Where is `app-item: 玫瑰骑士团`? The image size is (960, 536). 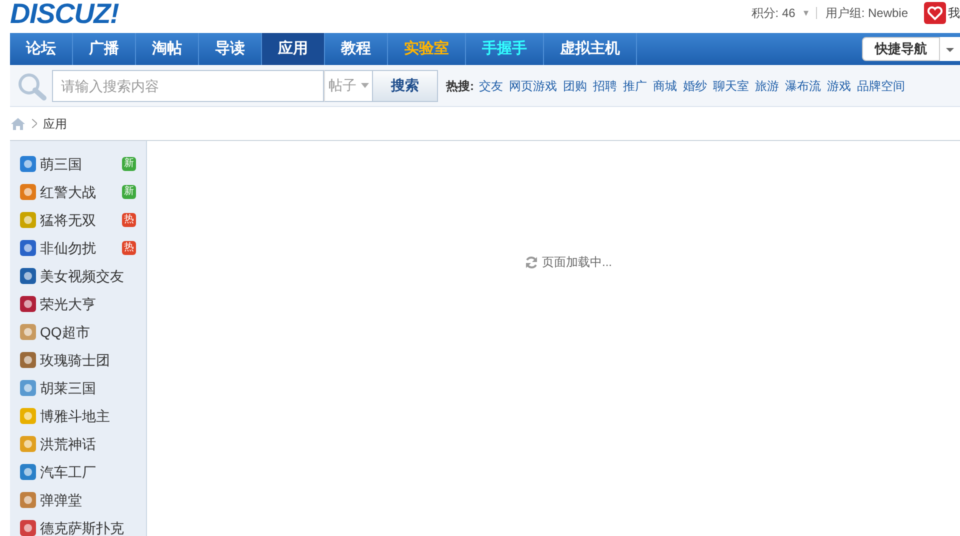
app-item: 玫瑰骑士团 is located at coordinates (78, 360).